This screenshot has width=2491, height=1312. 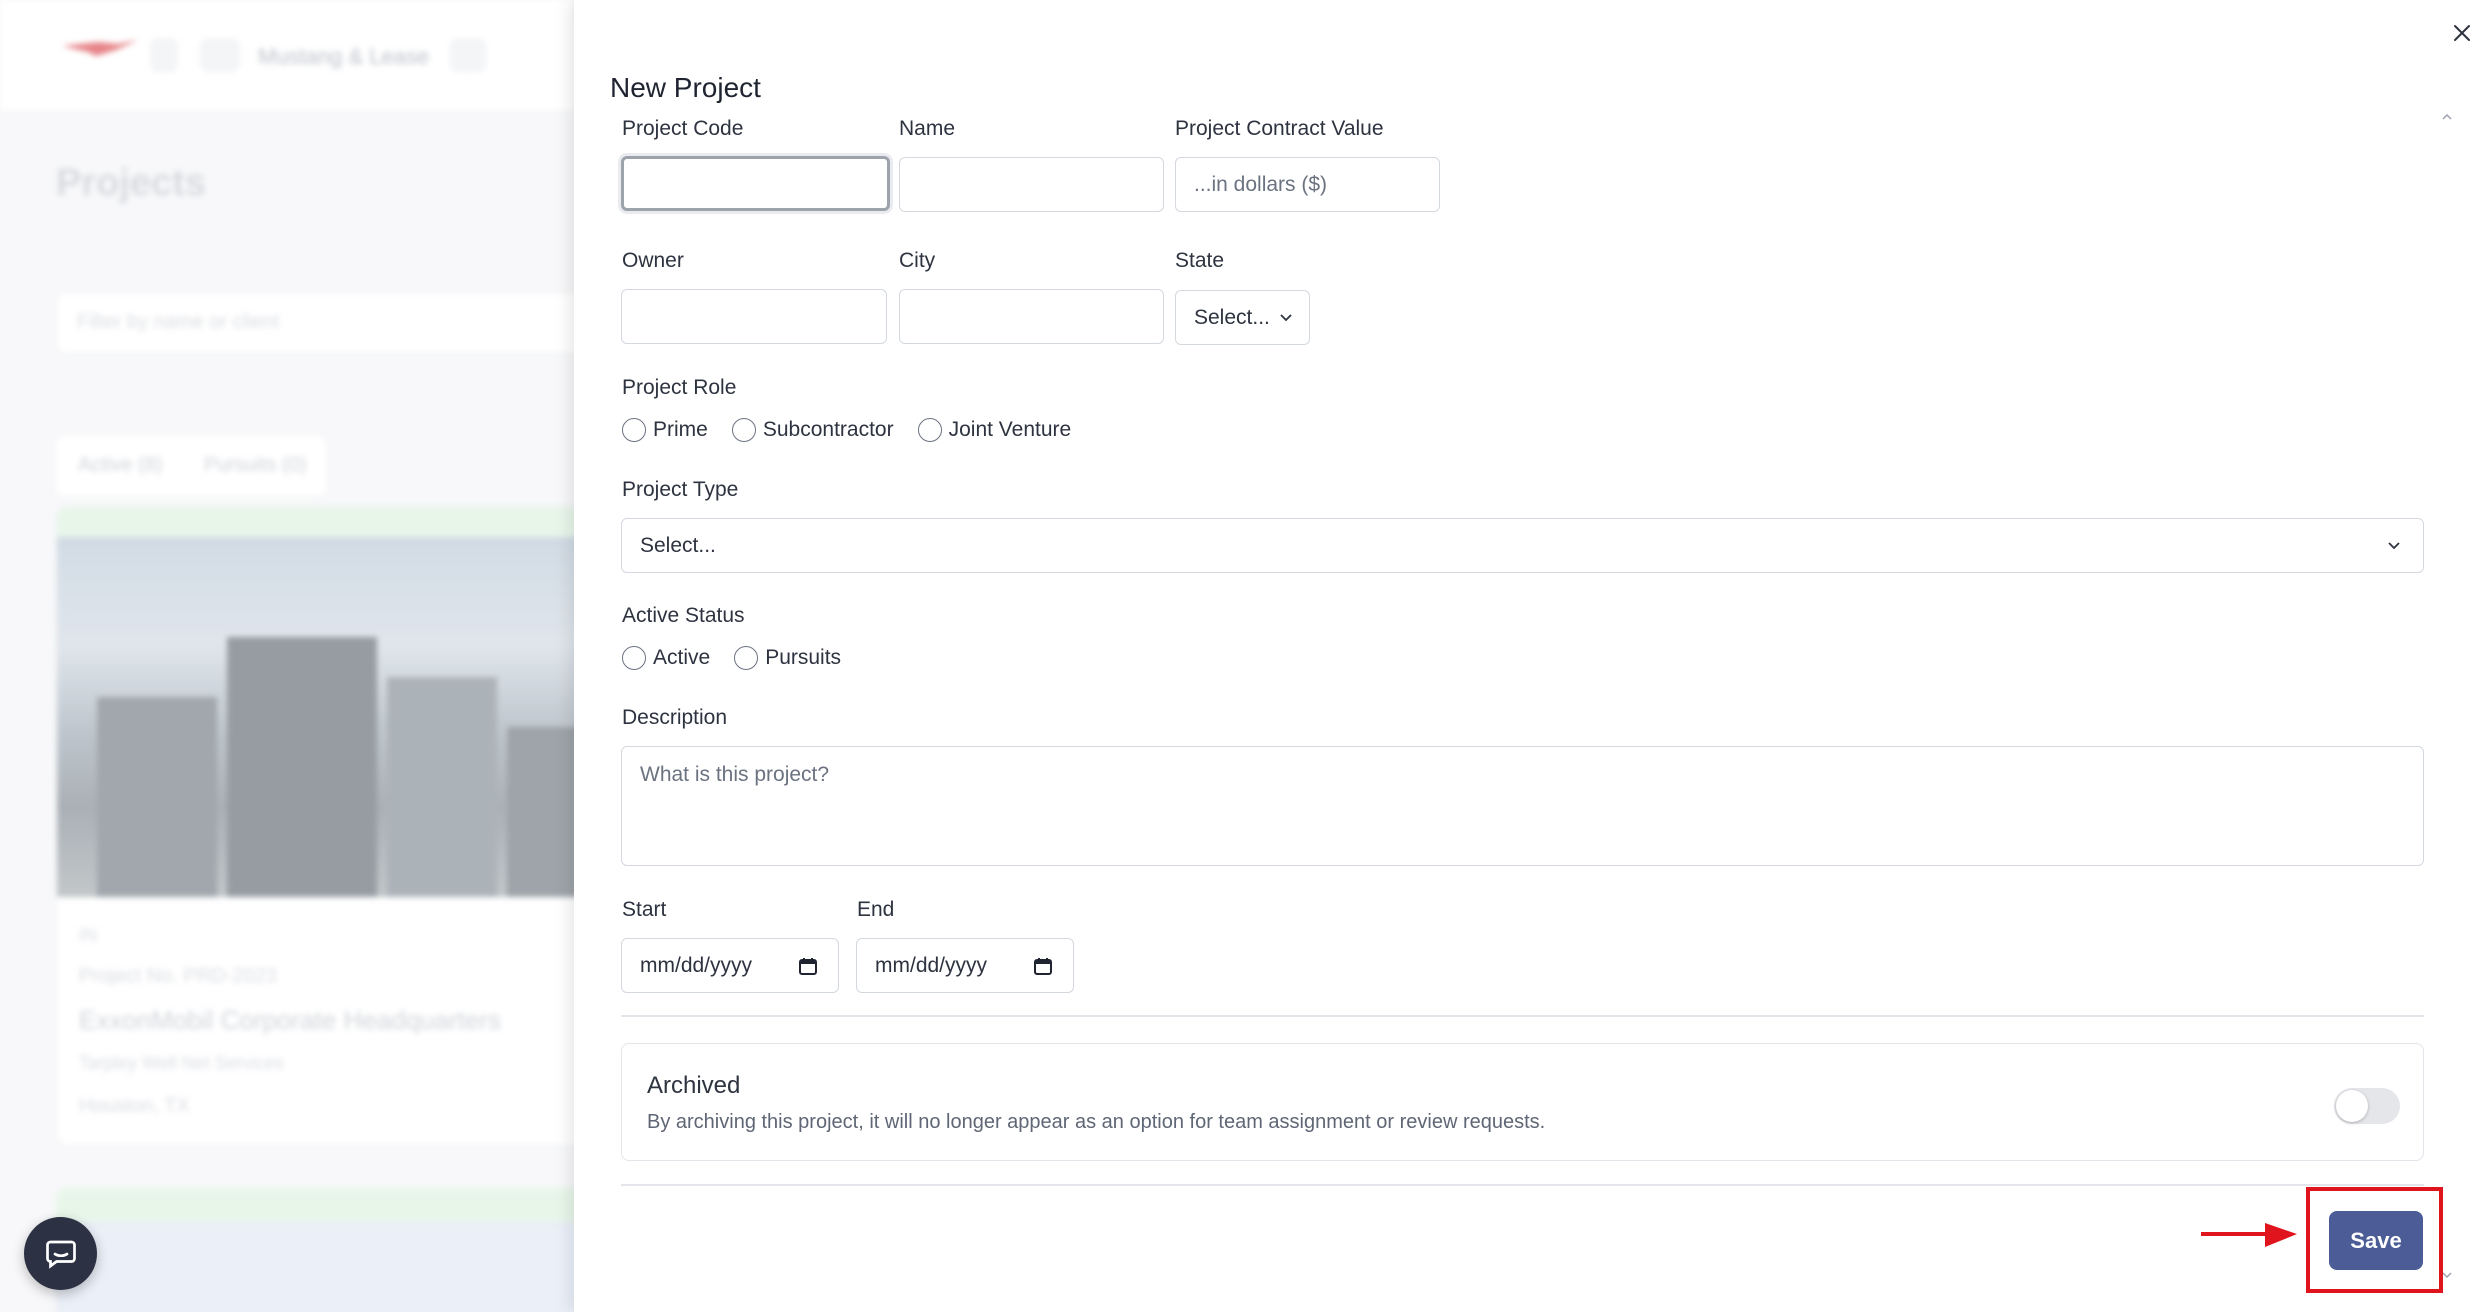 What do you see at coordinates (803, 657) in the screenshot?
I see `radio-label: Pursuits` at bounding box center [803, 657].